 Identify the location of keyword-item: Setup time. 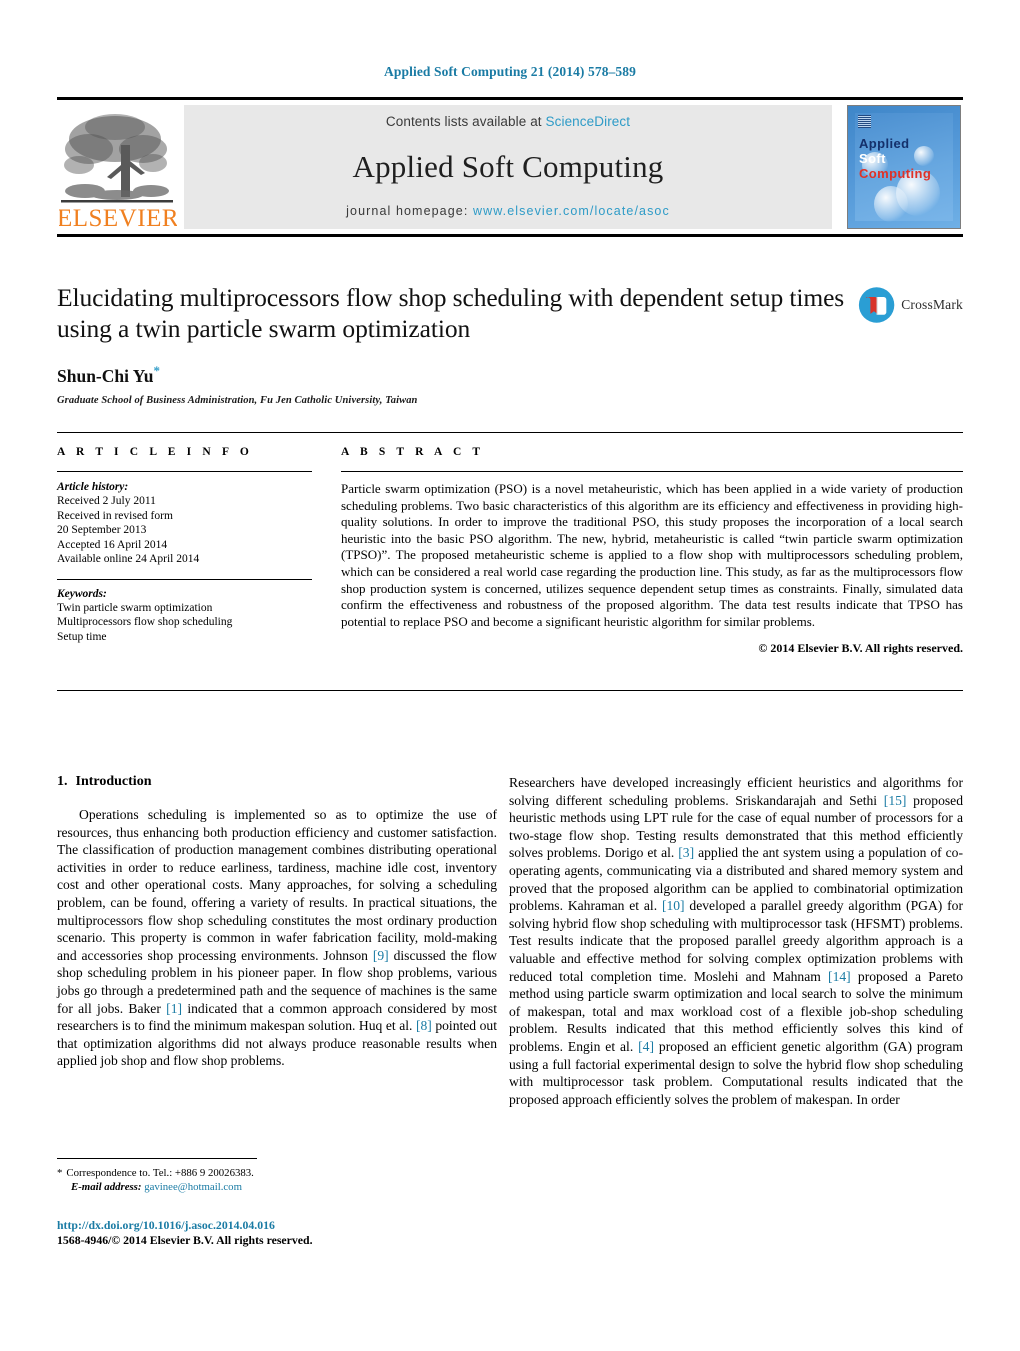
(82, 636).